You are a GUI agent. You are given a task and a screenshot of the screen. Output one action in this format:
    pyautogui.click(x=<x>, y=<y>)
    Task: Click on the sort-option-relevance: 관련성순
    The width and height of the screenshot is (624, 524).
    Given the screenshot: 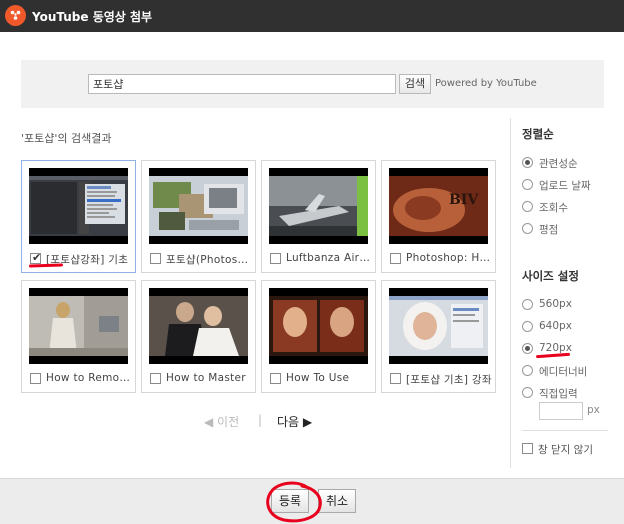 What is the action you would take?
    pyautogui.click(x=567, y=163)
    